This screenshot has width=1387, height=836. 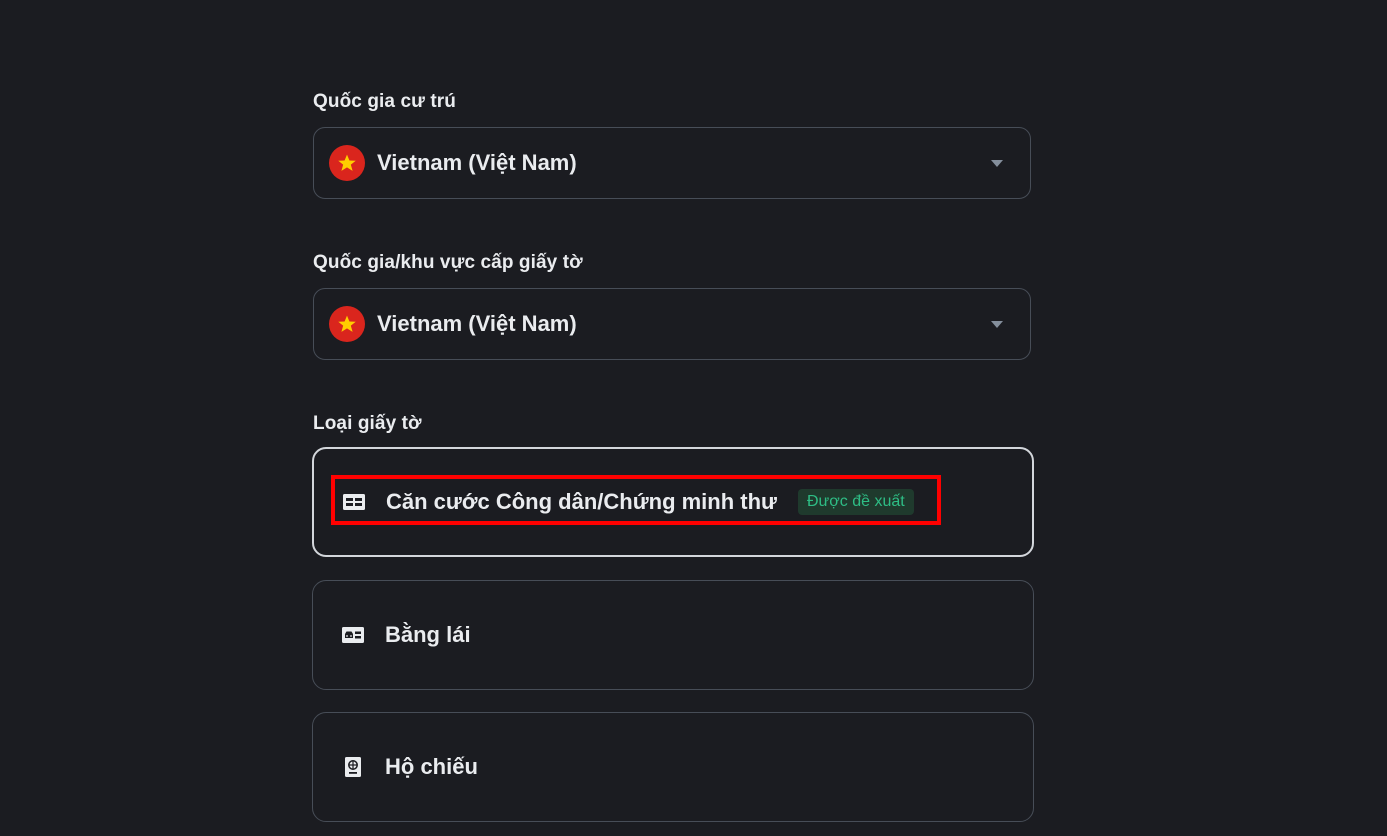 I want to click on residence-country-label: Quốc gia cư trú, so click(x=384, y=101).